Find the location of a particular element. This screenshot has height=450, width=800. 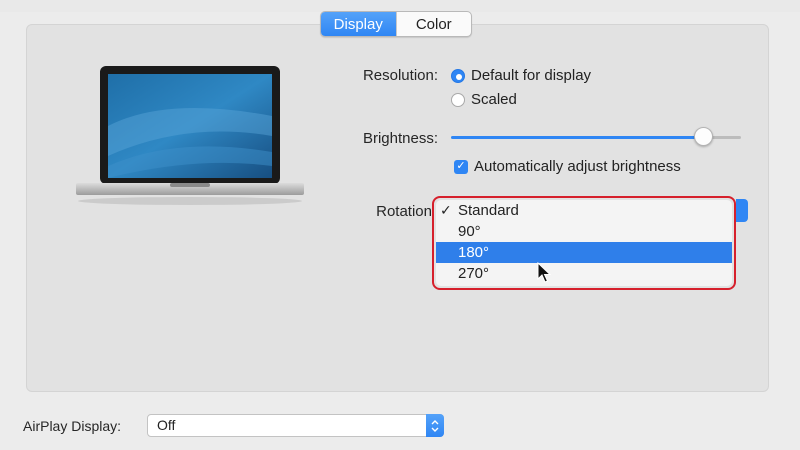

resolution-option-default: Default for display is located at coordinates (521, 75).